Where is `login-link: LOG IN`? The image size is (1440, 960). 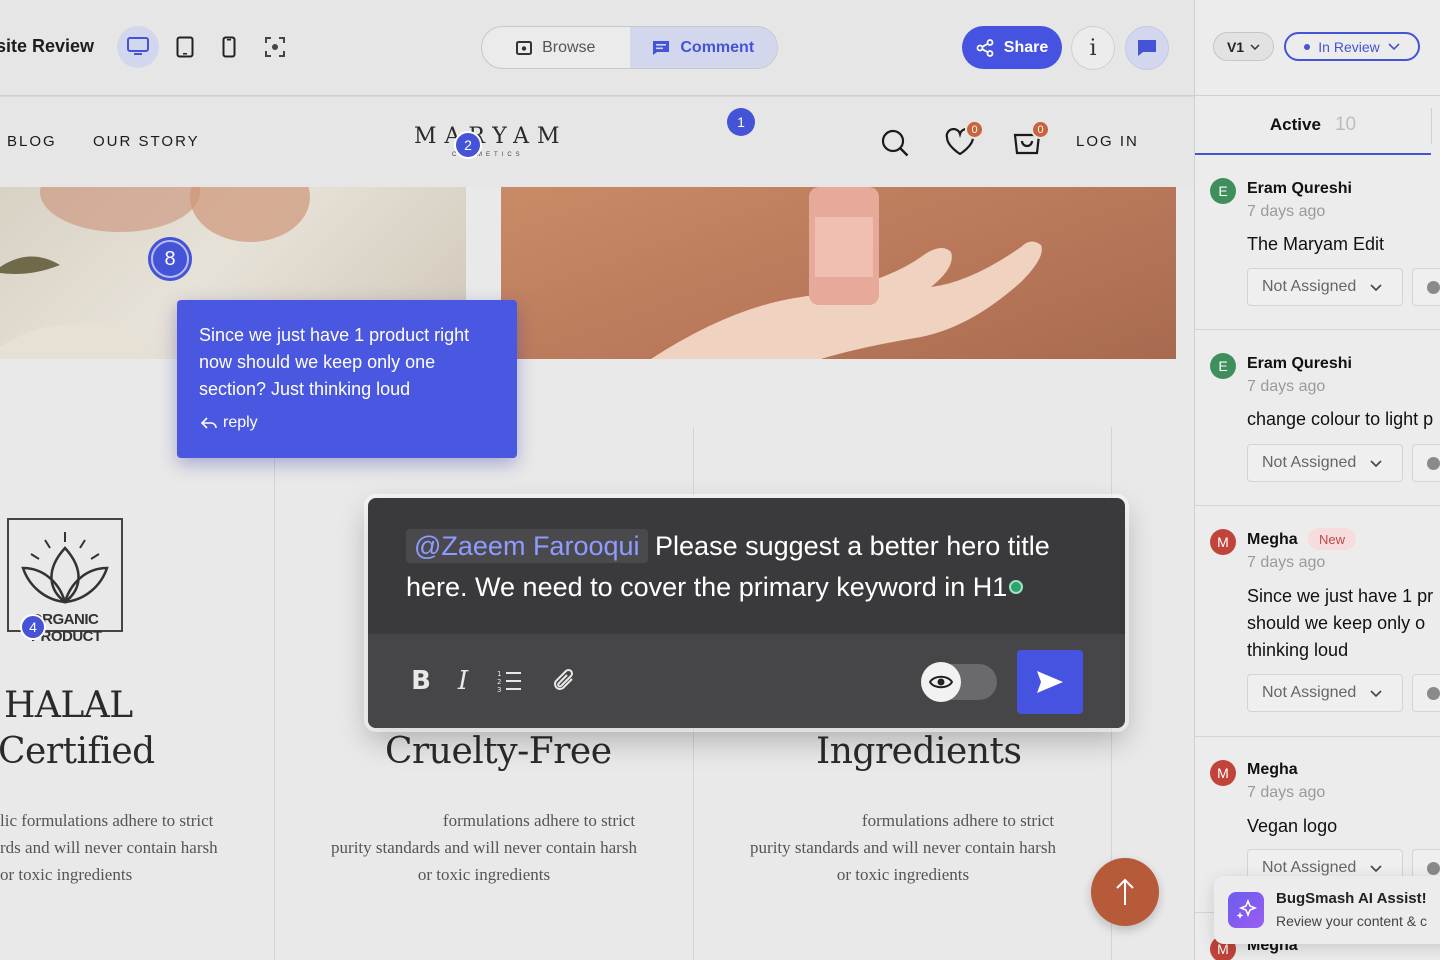 login-link: LOG IN is located at coordinates (1107, 141).